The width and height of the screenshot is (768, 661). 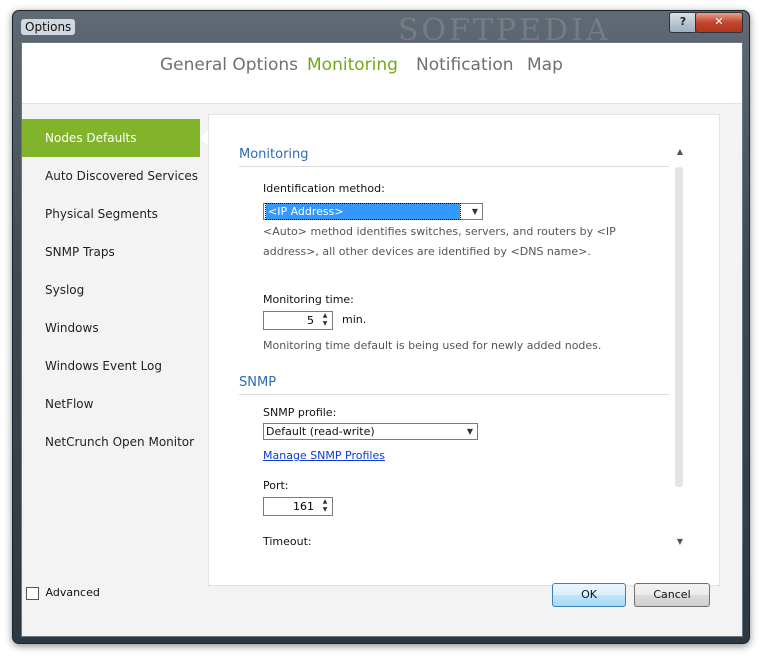 What do you see at coordinates (72, 328) in the screenshot?
I see `sidebar-item-label: Windows` at bounding box center [72, 328].